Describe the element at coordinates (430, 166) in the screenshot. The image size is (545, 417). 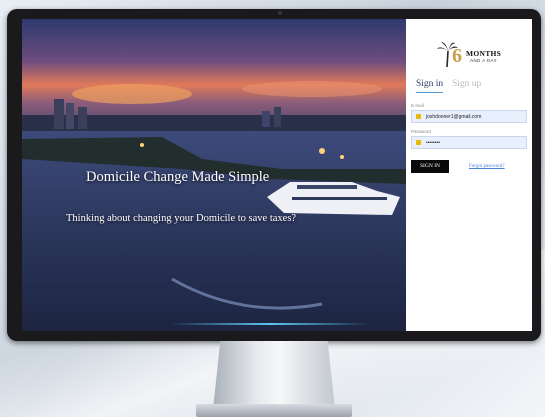
I see `sign-in-button: SIGN IN` at that location.